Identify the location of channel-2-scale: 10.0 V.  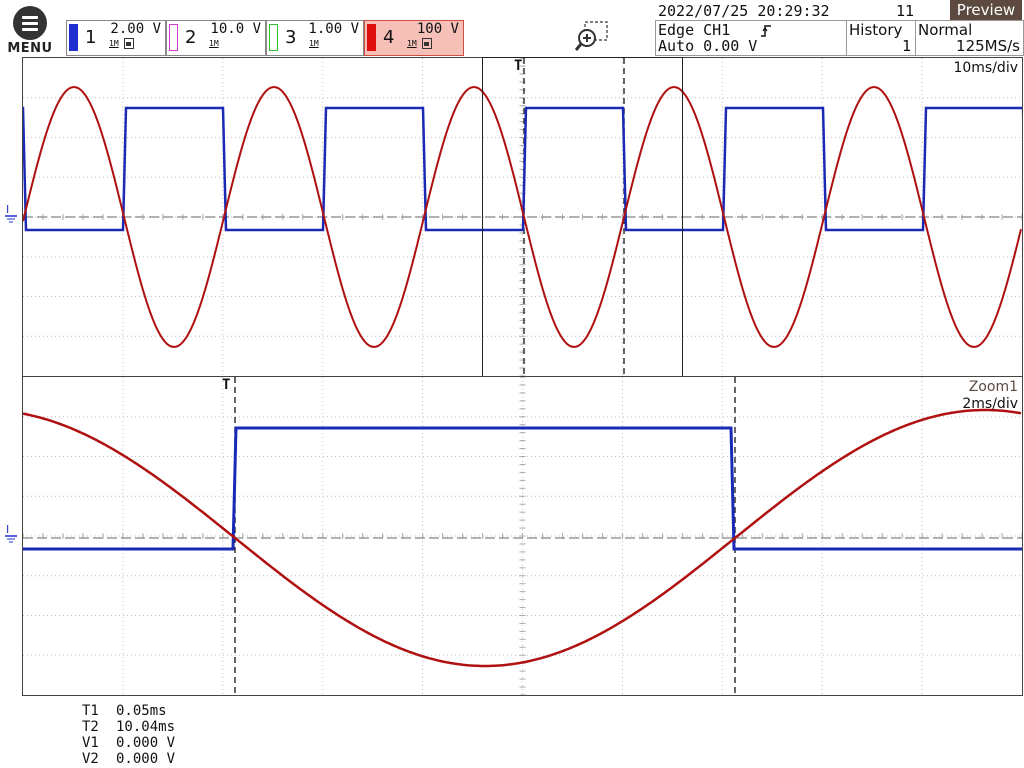
(235, 29).